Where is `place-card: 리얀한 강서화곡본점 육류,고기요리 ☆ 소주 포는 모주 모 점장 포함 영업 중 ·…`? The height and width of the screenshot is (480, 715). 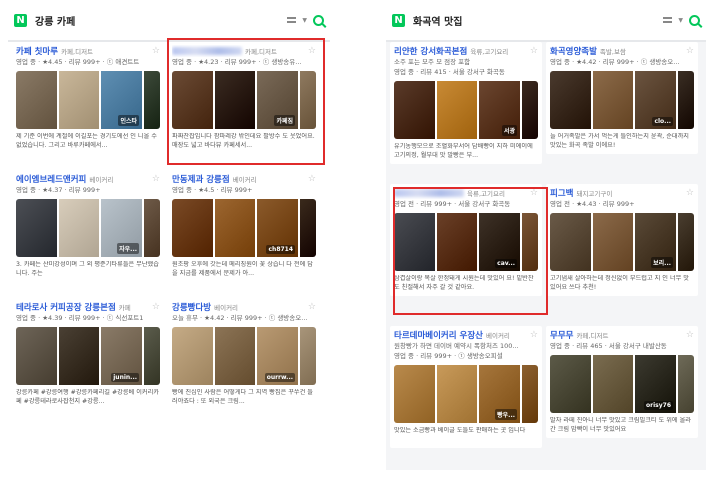 place-card: 리얀한 강서화곡본점 육류,고기요리 ☆ 소주 포는 모주 모 점장 포함 영업 중 ·… is located at coordinates (466, 103).